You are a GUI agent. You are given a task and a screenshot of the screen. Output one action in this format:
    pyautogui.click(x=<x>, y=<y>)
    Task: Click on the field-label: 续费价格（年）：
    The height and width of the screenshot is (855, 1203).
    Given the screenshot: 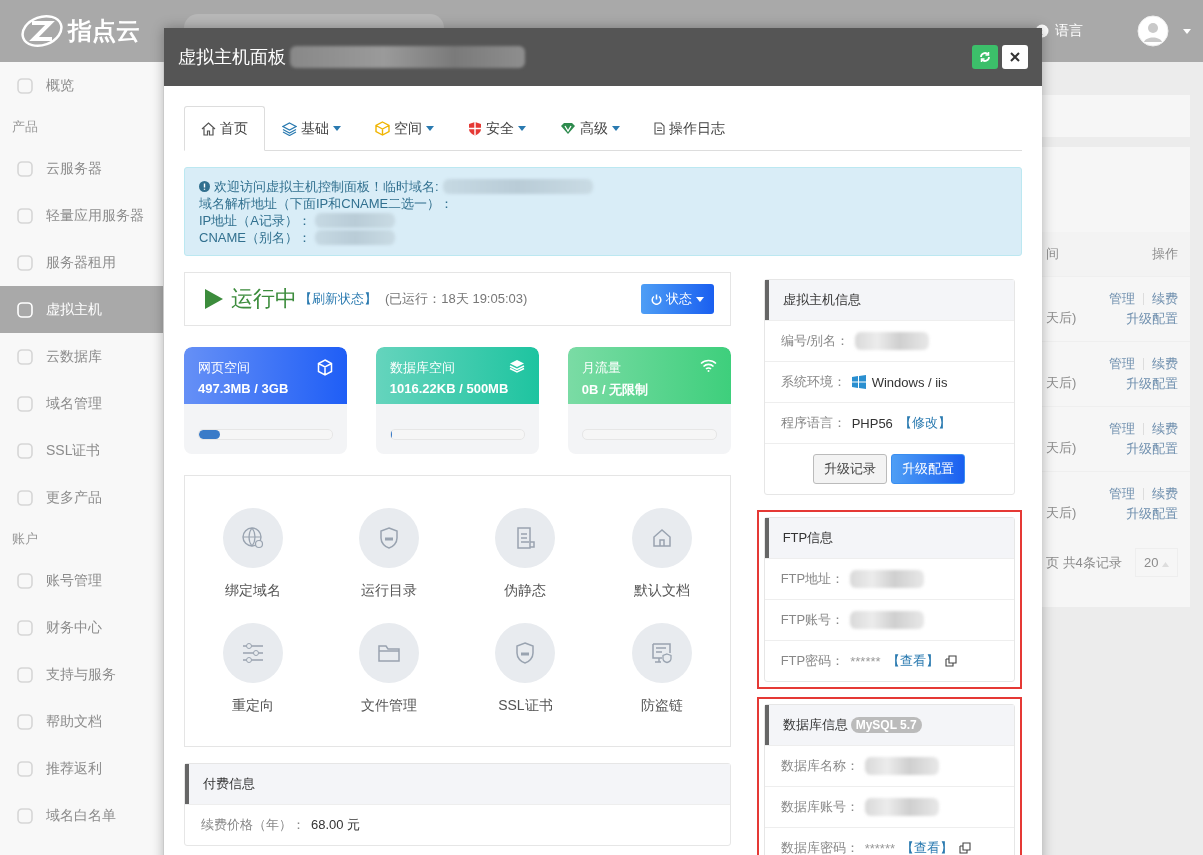 What is the action you would take?
    pyautogui.click(x=253, y=825)
    